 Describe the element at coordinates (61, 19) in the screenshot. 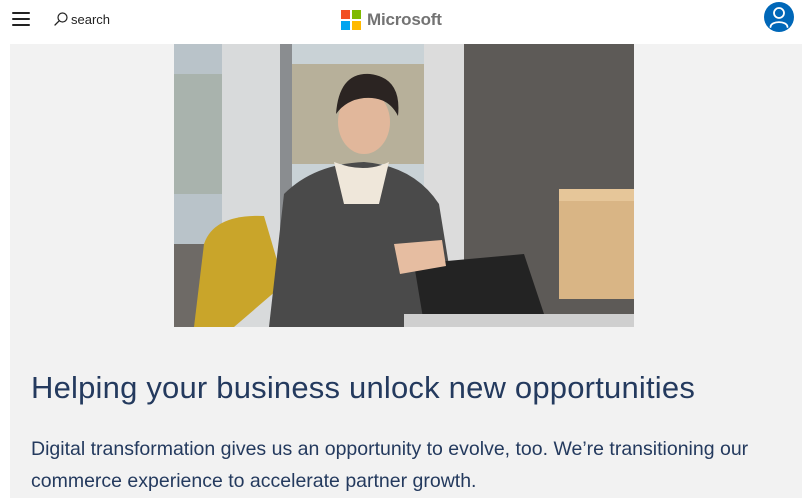

I see `search-icon` at that location.